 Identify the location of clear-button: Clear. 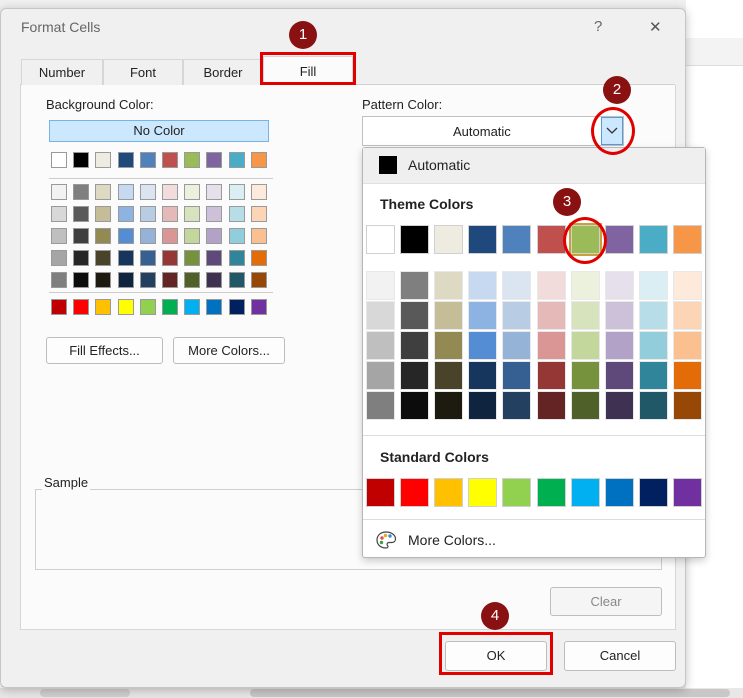
(606, 601).